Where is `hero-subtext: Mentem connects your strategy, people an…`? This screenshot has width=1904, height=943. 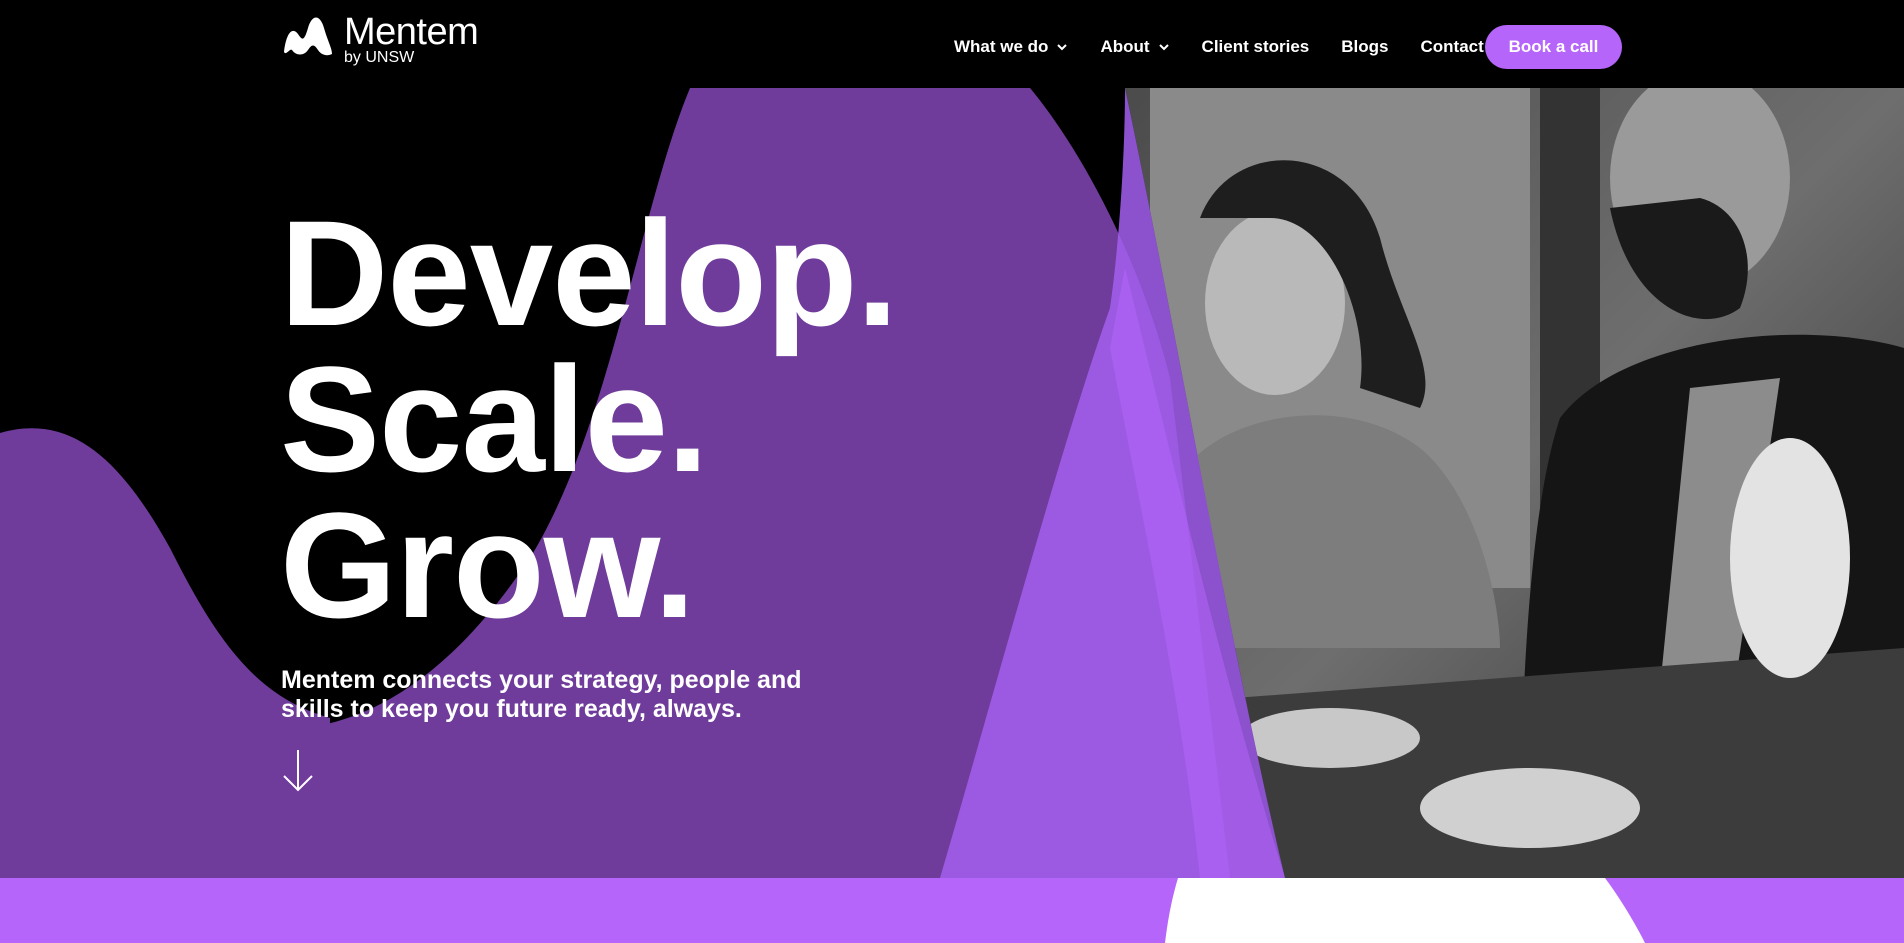 hero-subtext: Mentem connects your strategy, people an… is located at coordinates (541, 694).